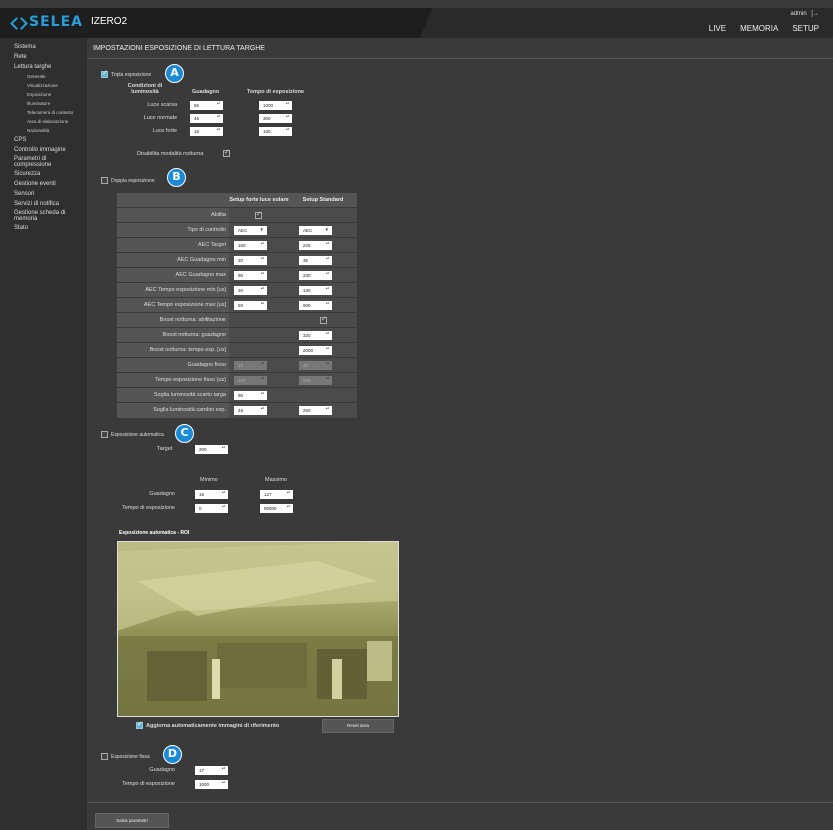 This screenshot has height=830, width=833. I want to click on sidebar-item: CPS, so click(43, 140).